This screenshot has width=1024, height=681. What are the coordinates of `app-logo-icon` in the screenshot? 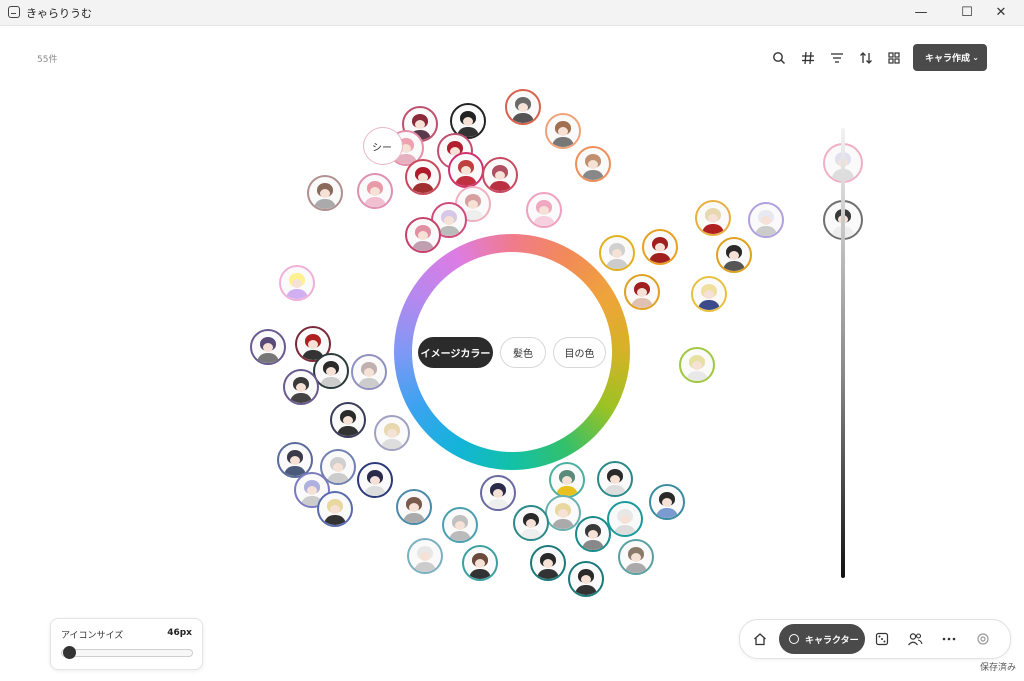 It's located at (14, 12).